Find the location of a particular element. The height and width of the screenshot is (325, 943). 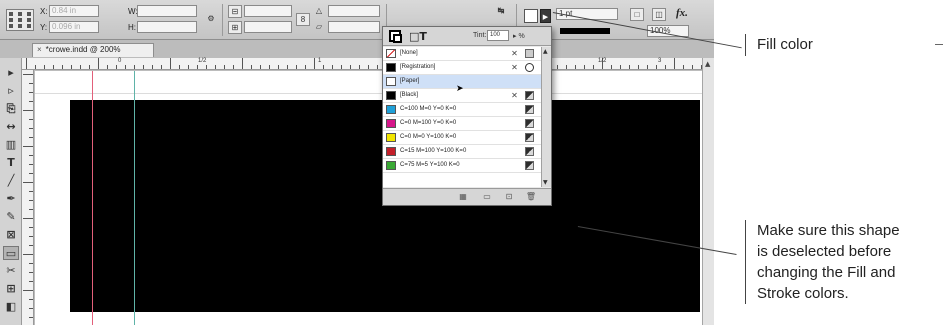

x-position-field: X: 0.84 in is located at coordinates (69, 11).